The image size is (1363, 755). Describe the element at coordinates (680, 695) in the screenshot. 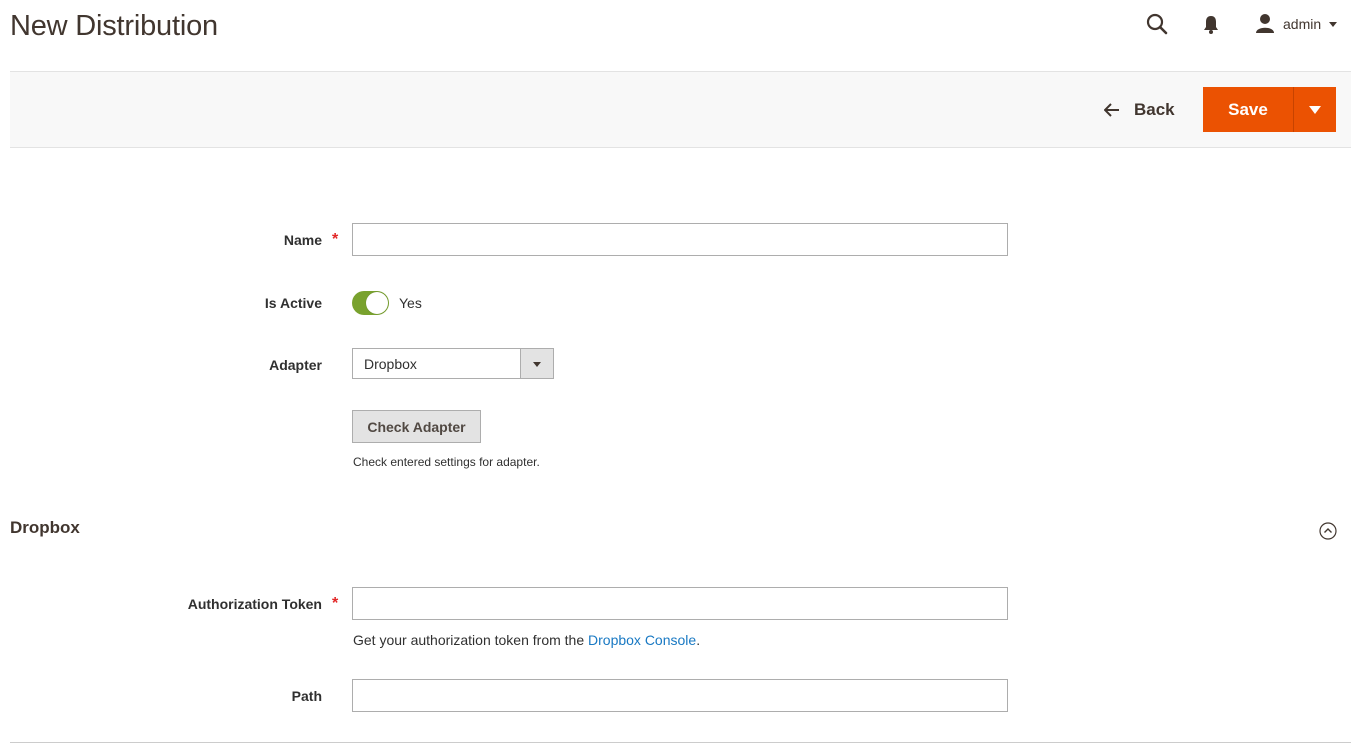

I see `path-input` at that location.